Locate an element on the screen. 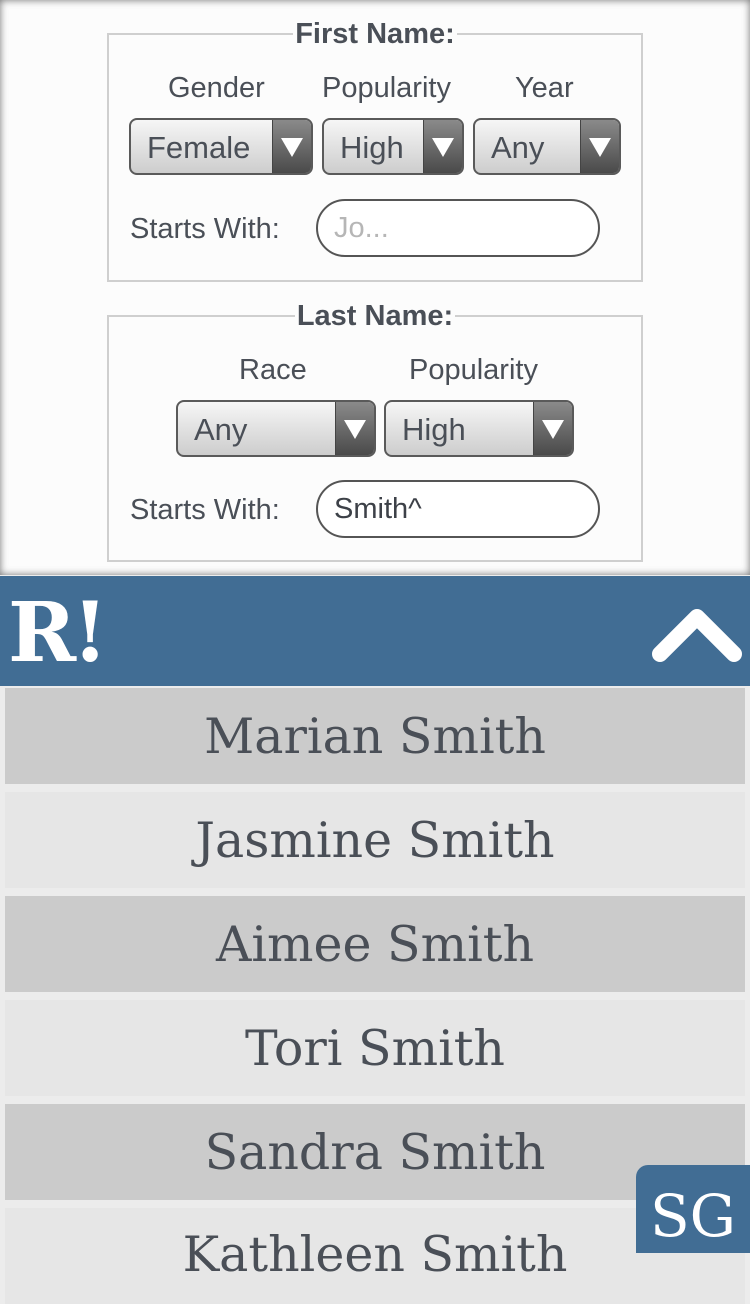  last-starts-with-input is located at coordinates (458, 509).